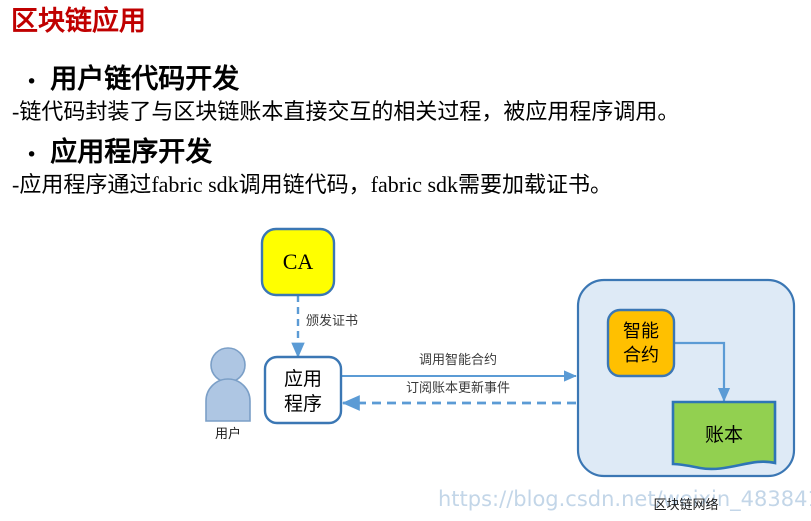 This screenshot has width=811, height=521. What do you see at coordinates (641, 355) in the screenshot?
I see `smart-contract-label-line2: 合约` at bounding box center [641, 355].